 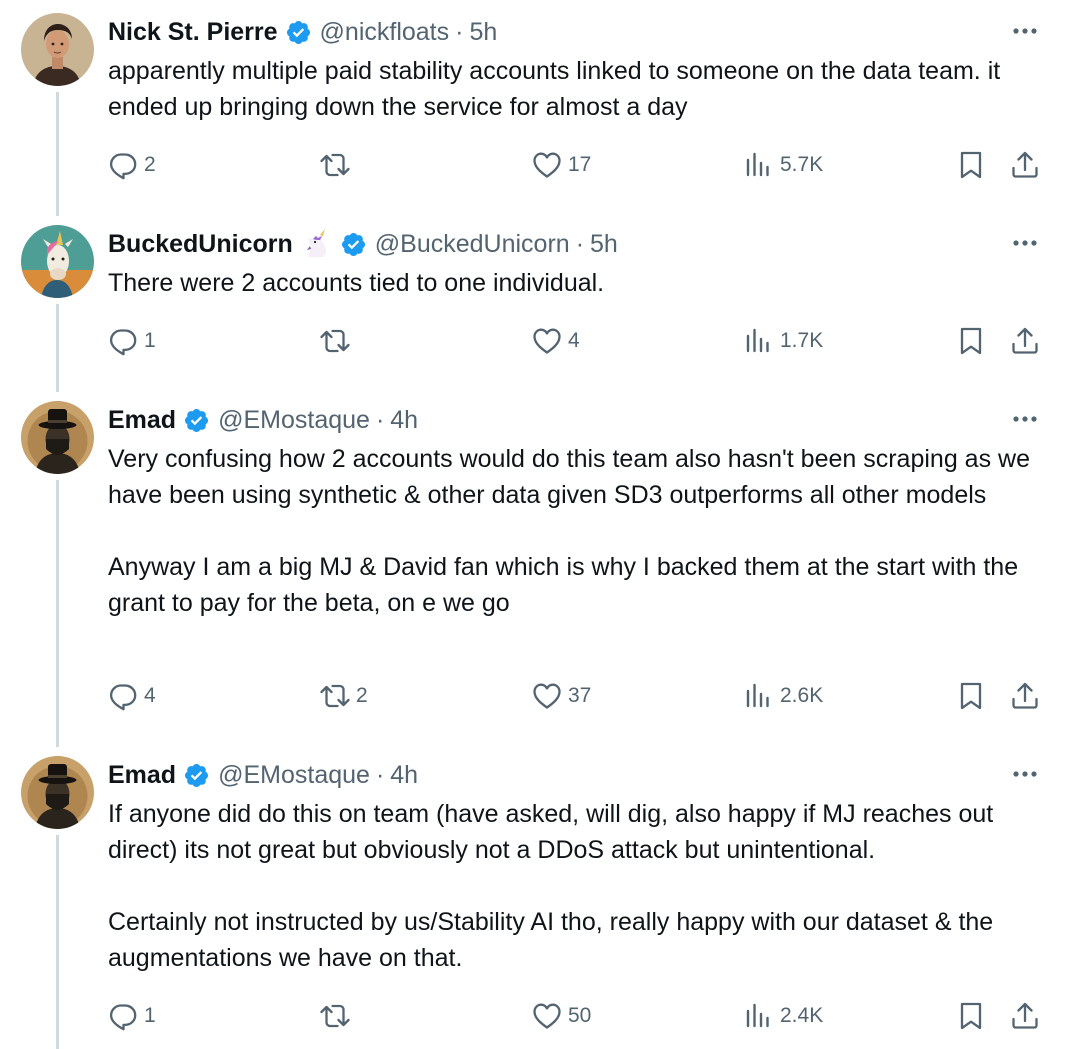 I want to click on view-count: 1.7K, so click(x=802, y=340).